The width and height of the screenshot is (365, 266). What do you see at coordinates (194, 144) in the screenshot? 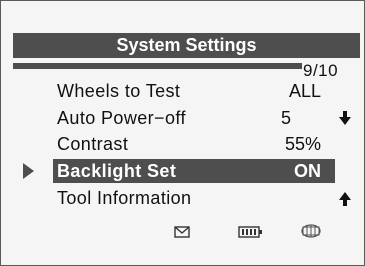
I see `menu-item-contrast: Contrast 55%` at bounding box center [194, 144].